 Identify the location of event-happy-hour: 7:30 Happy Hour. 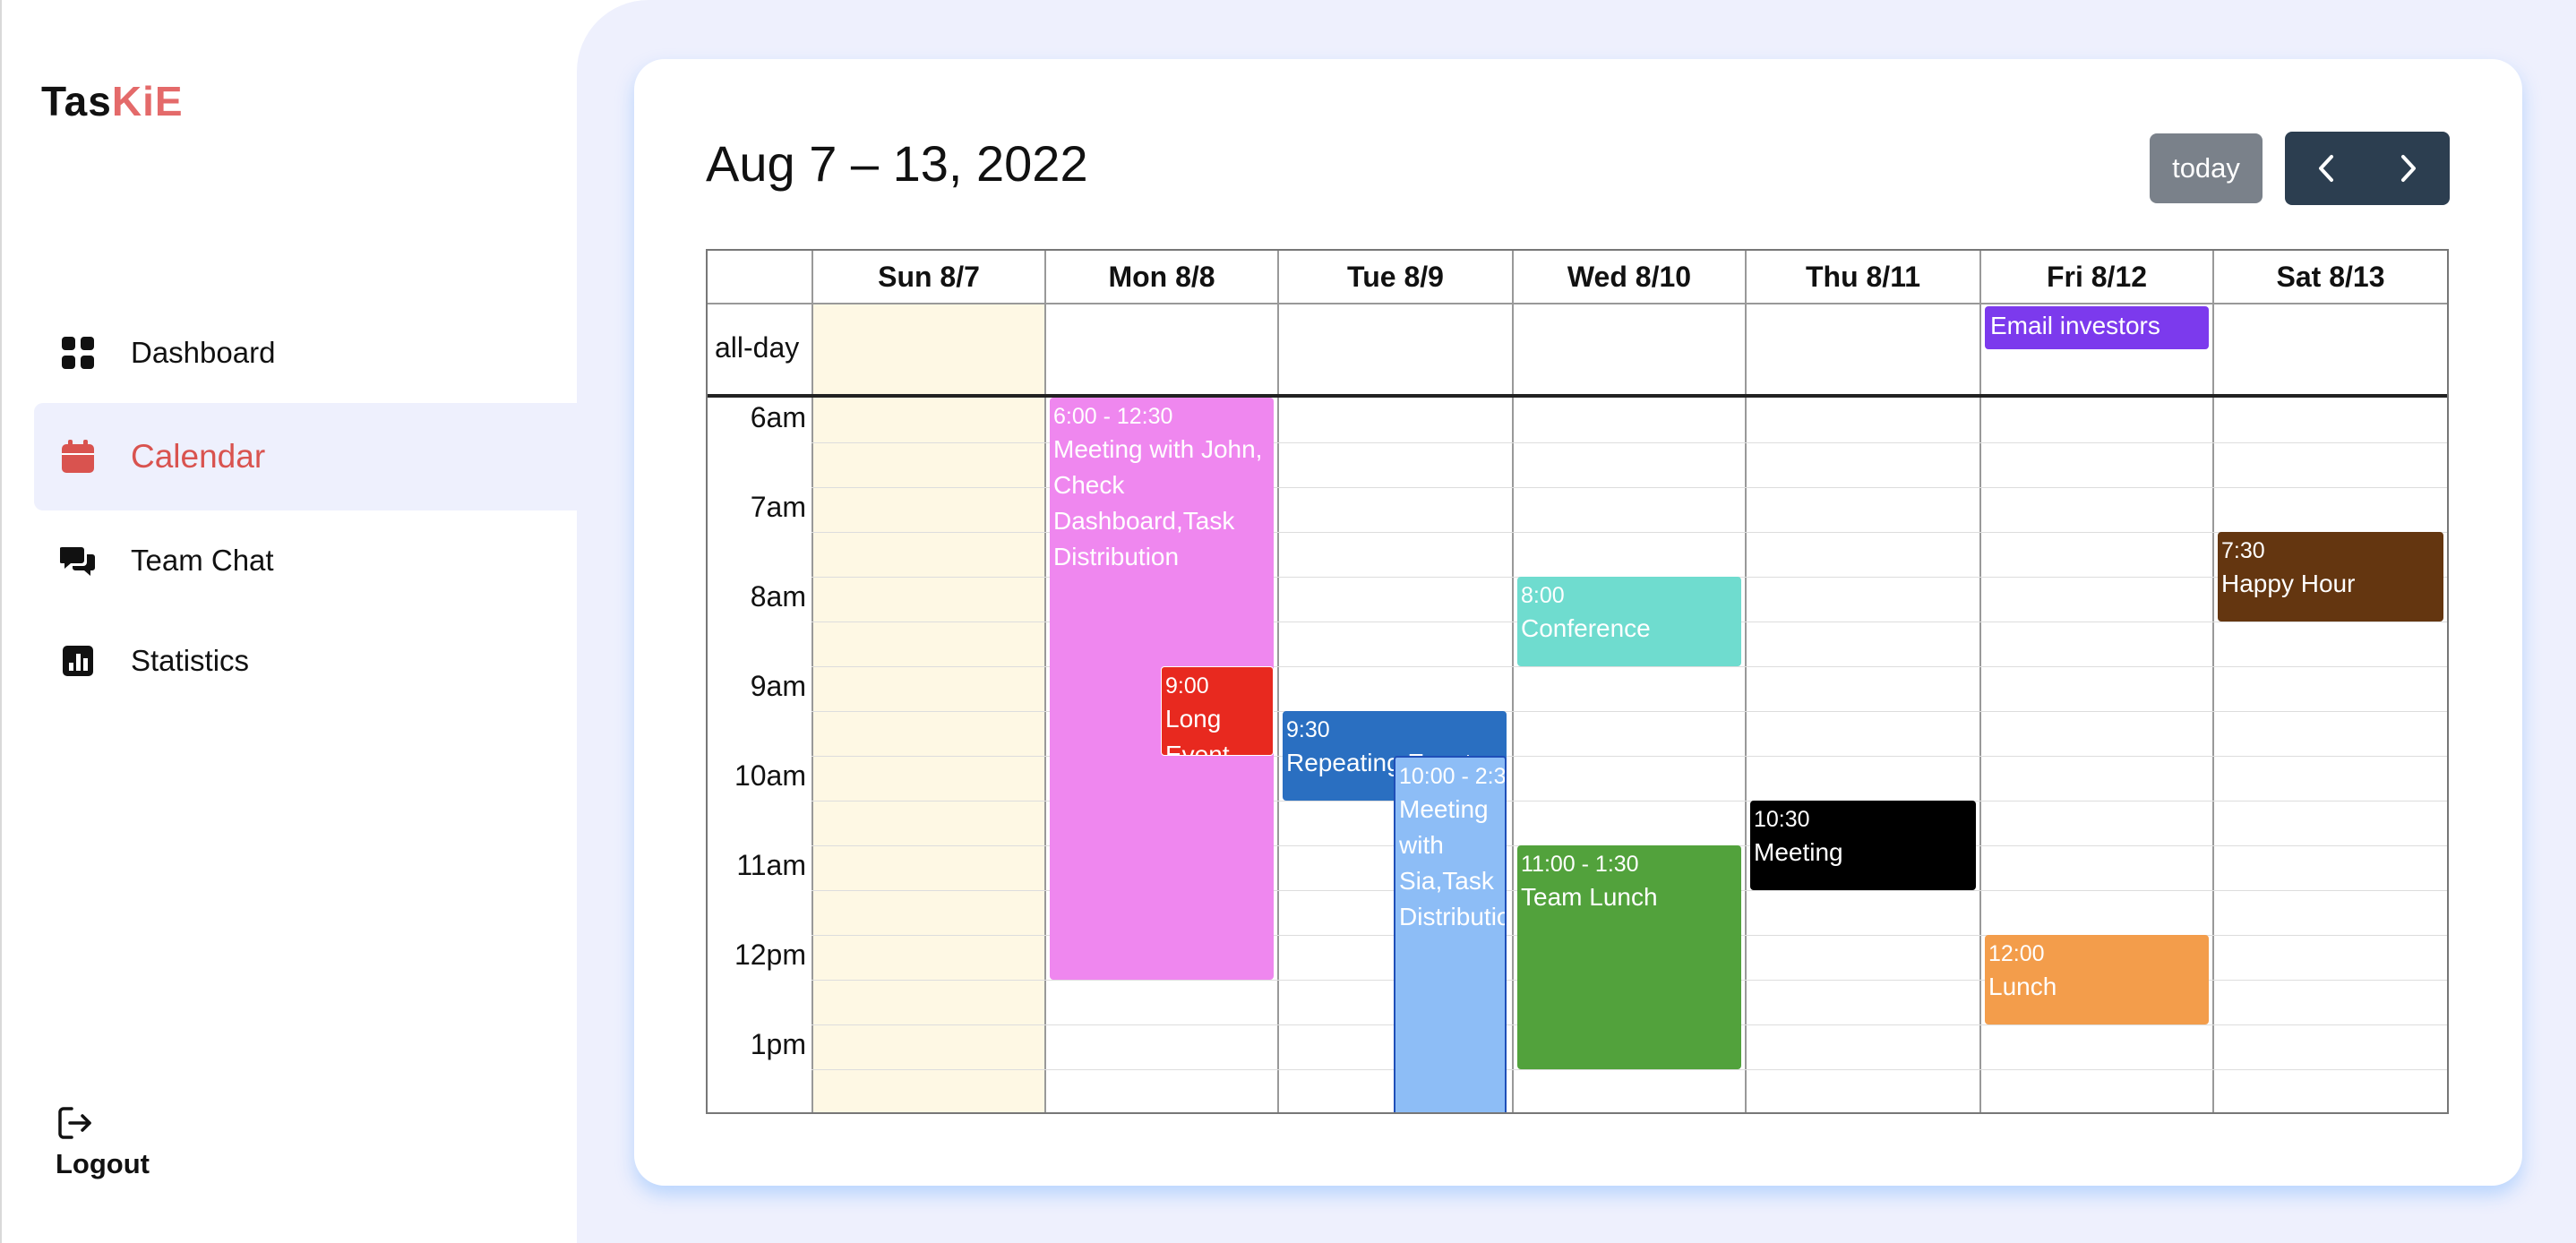
(2330, 577).